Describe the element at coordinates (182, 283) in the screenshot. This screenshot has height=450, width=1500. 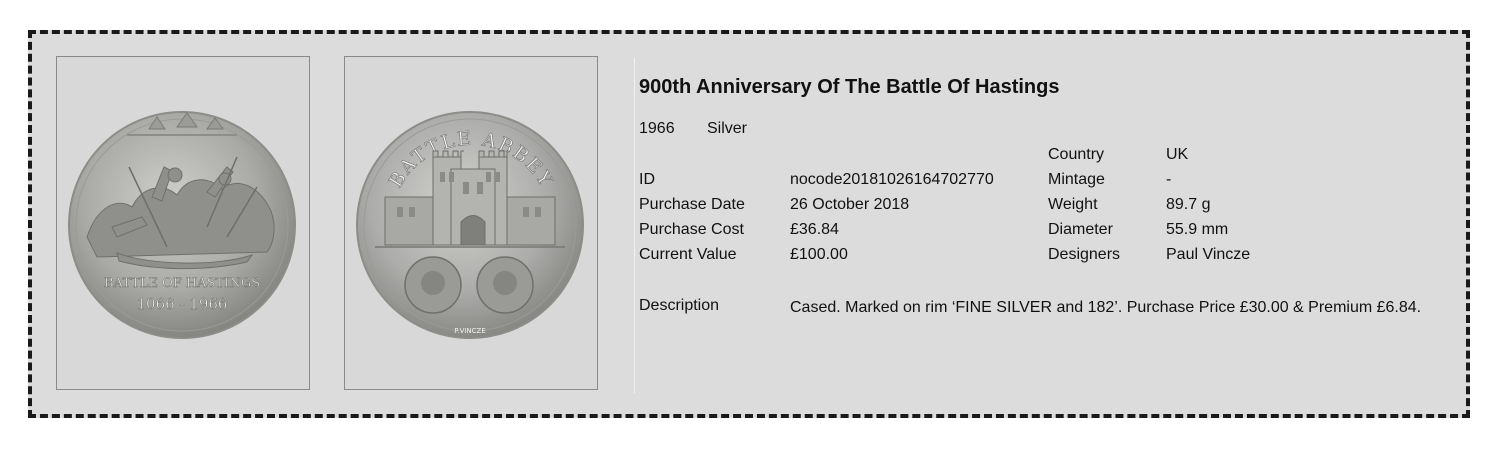
I see `obverse-legend-line1: BATTLE OF HASTINGS` at that location.